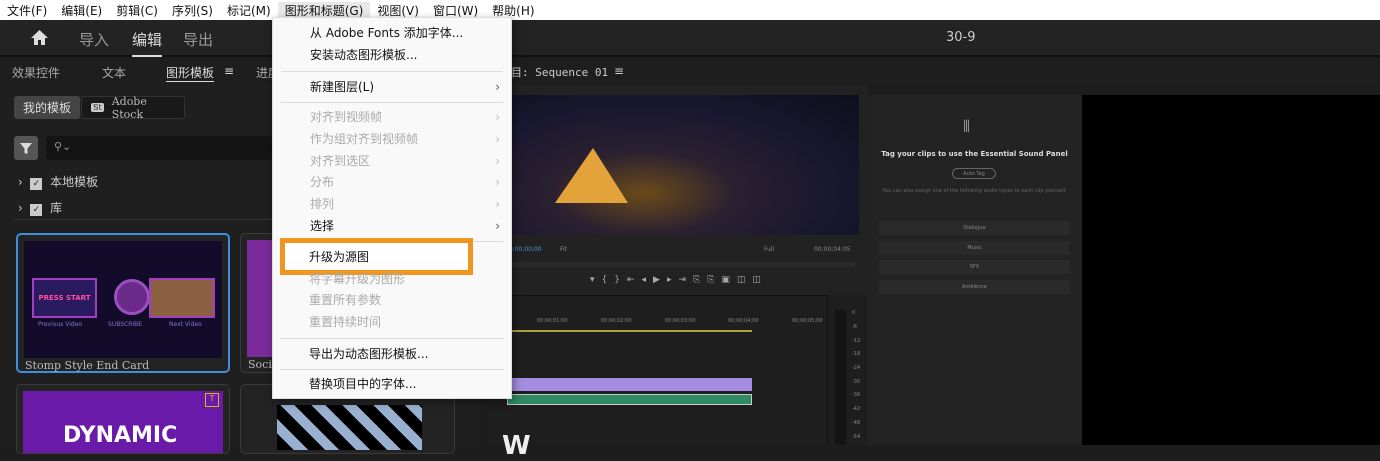  Describe the element at coordinates (856, 423) in the screenshot. I see `meter-tick: -48` at that location.